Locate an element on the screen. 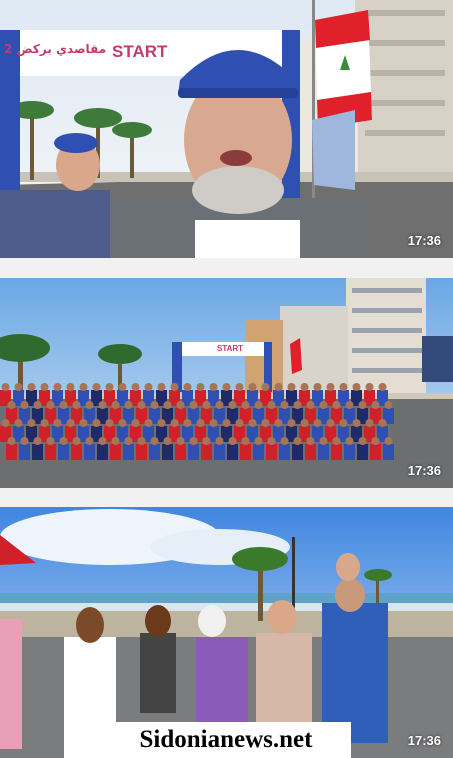  video-duration-2: 17:36 is located at coordinates (424, 470).